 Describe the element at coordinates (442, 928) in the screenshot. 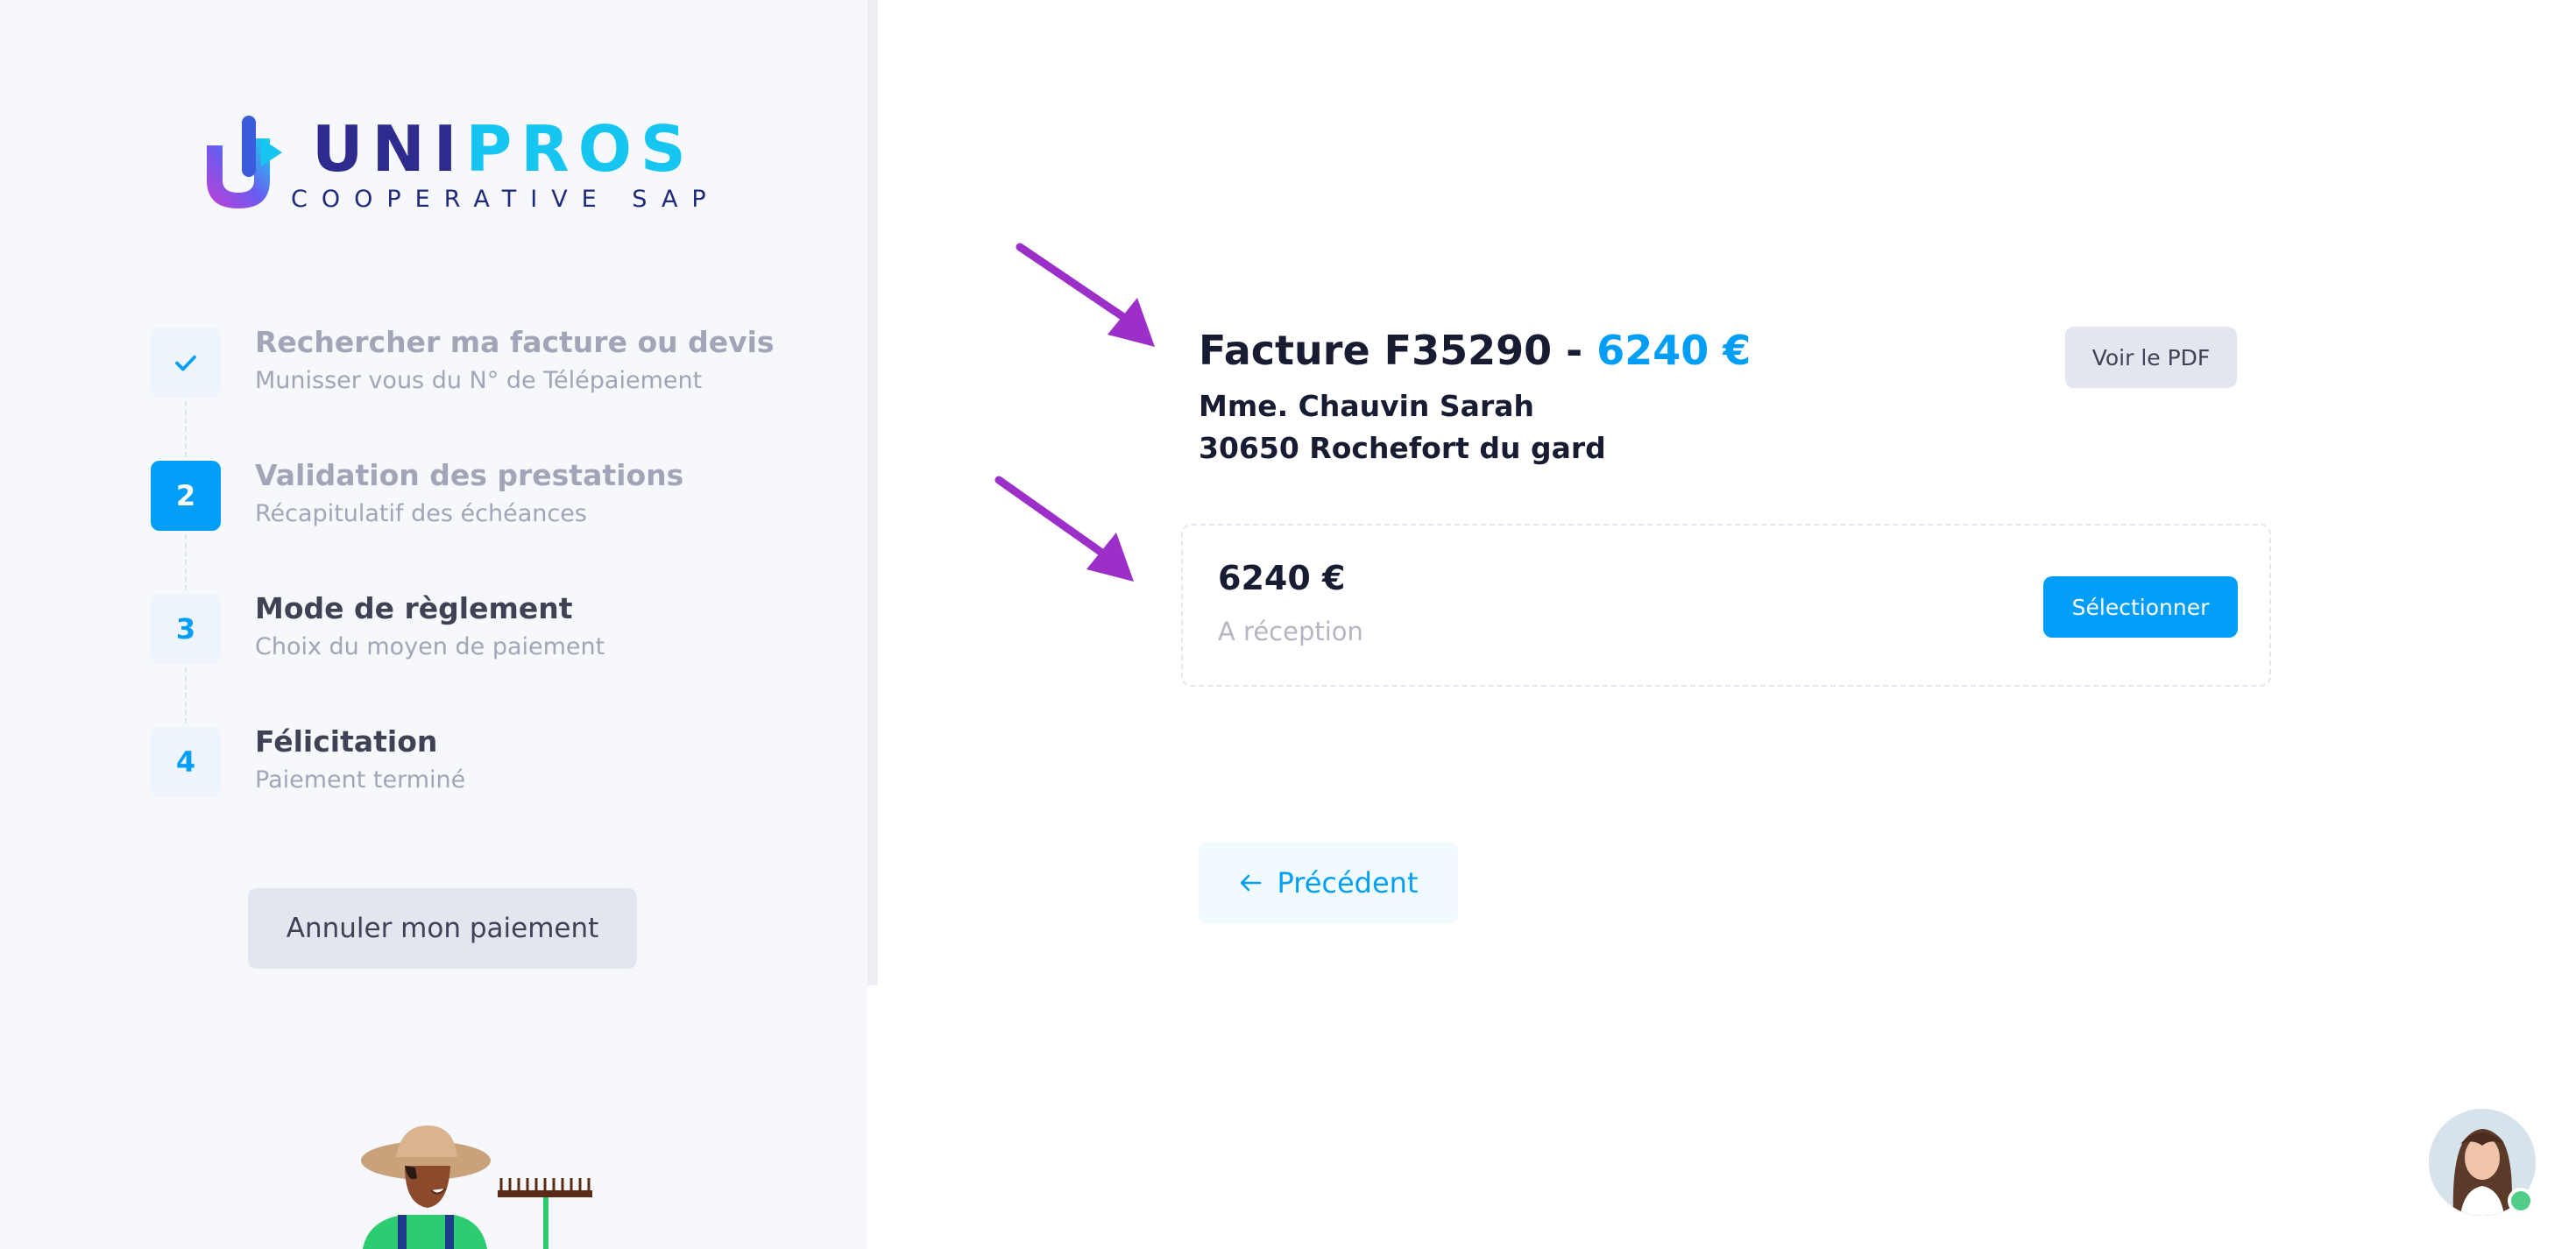

I see `cancel-payment-button: Annuler mon paiement` at that location.